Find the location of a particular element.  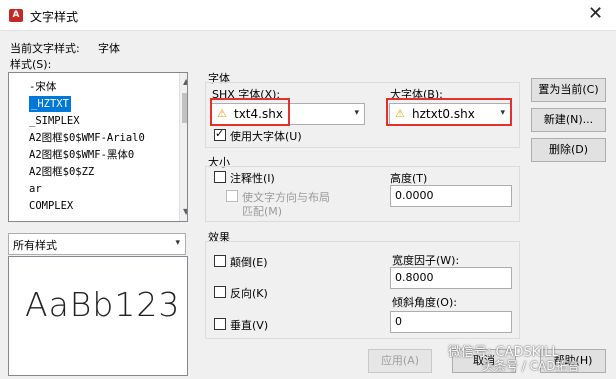

upside-down-label: 颠倒(E) is located at coordinates (249, 262).